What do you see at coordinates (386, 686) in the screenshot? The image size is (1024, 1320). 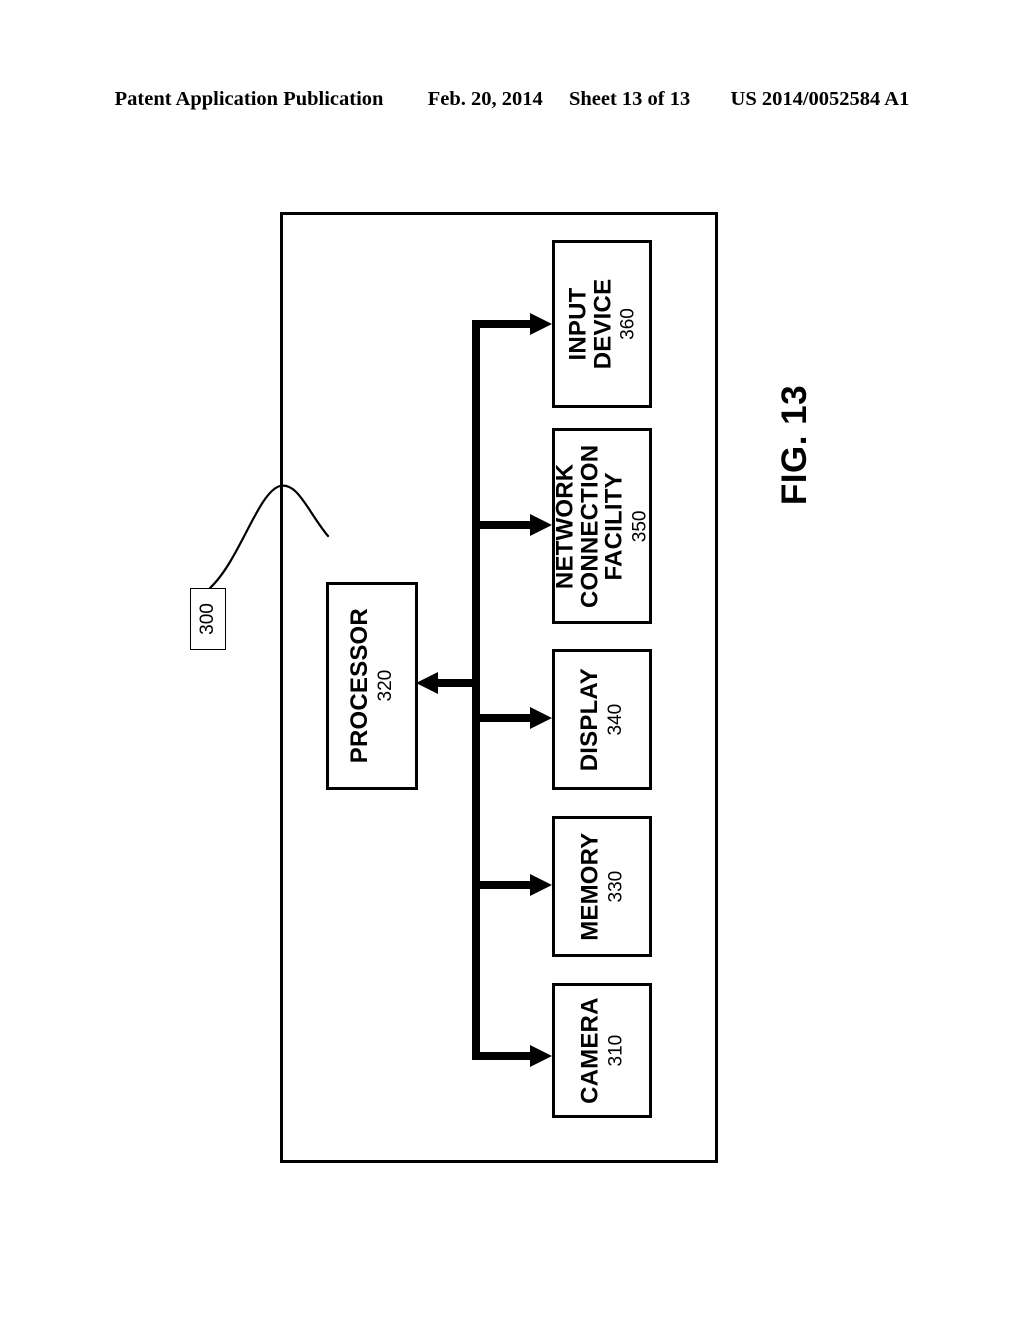 I see `processor-number: 320` at bounding box center [386, 686].